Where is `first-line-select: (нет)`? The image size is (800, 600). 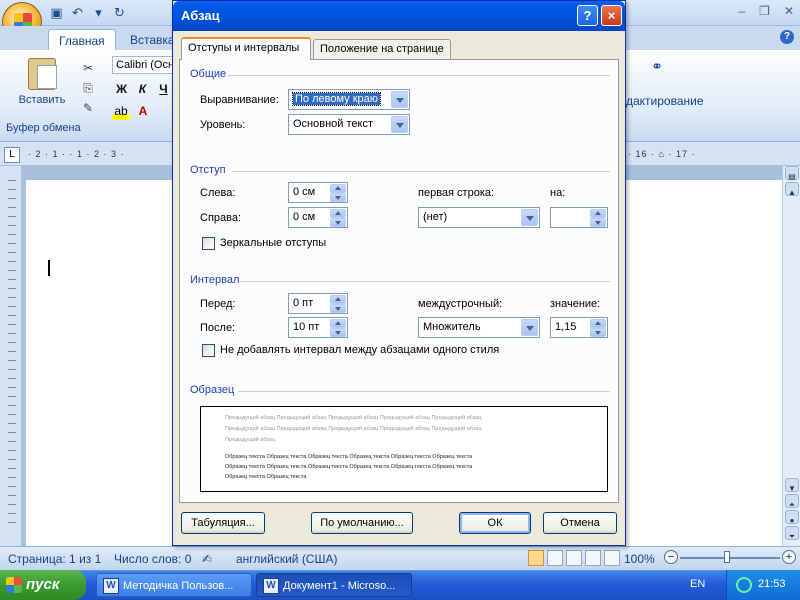 first-line-select: (нет) is located at coordinates (479, 217).